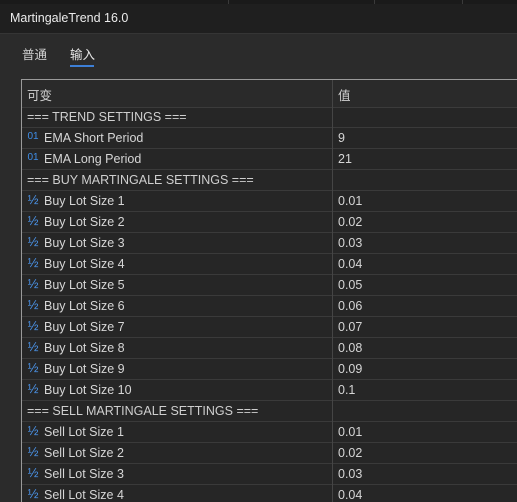 The height and width of the screenshot is (502, 517). Describe the element at coordinates (84, 285) in the screenshot. I see `parameter-name: Buy Lot Size 5` at that location.